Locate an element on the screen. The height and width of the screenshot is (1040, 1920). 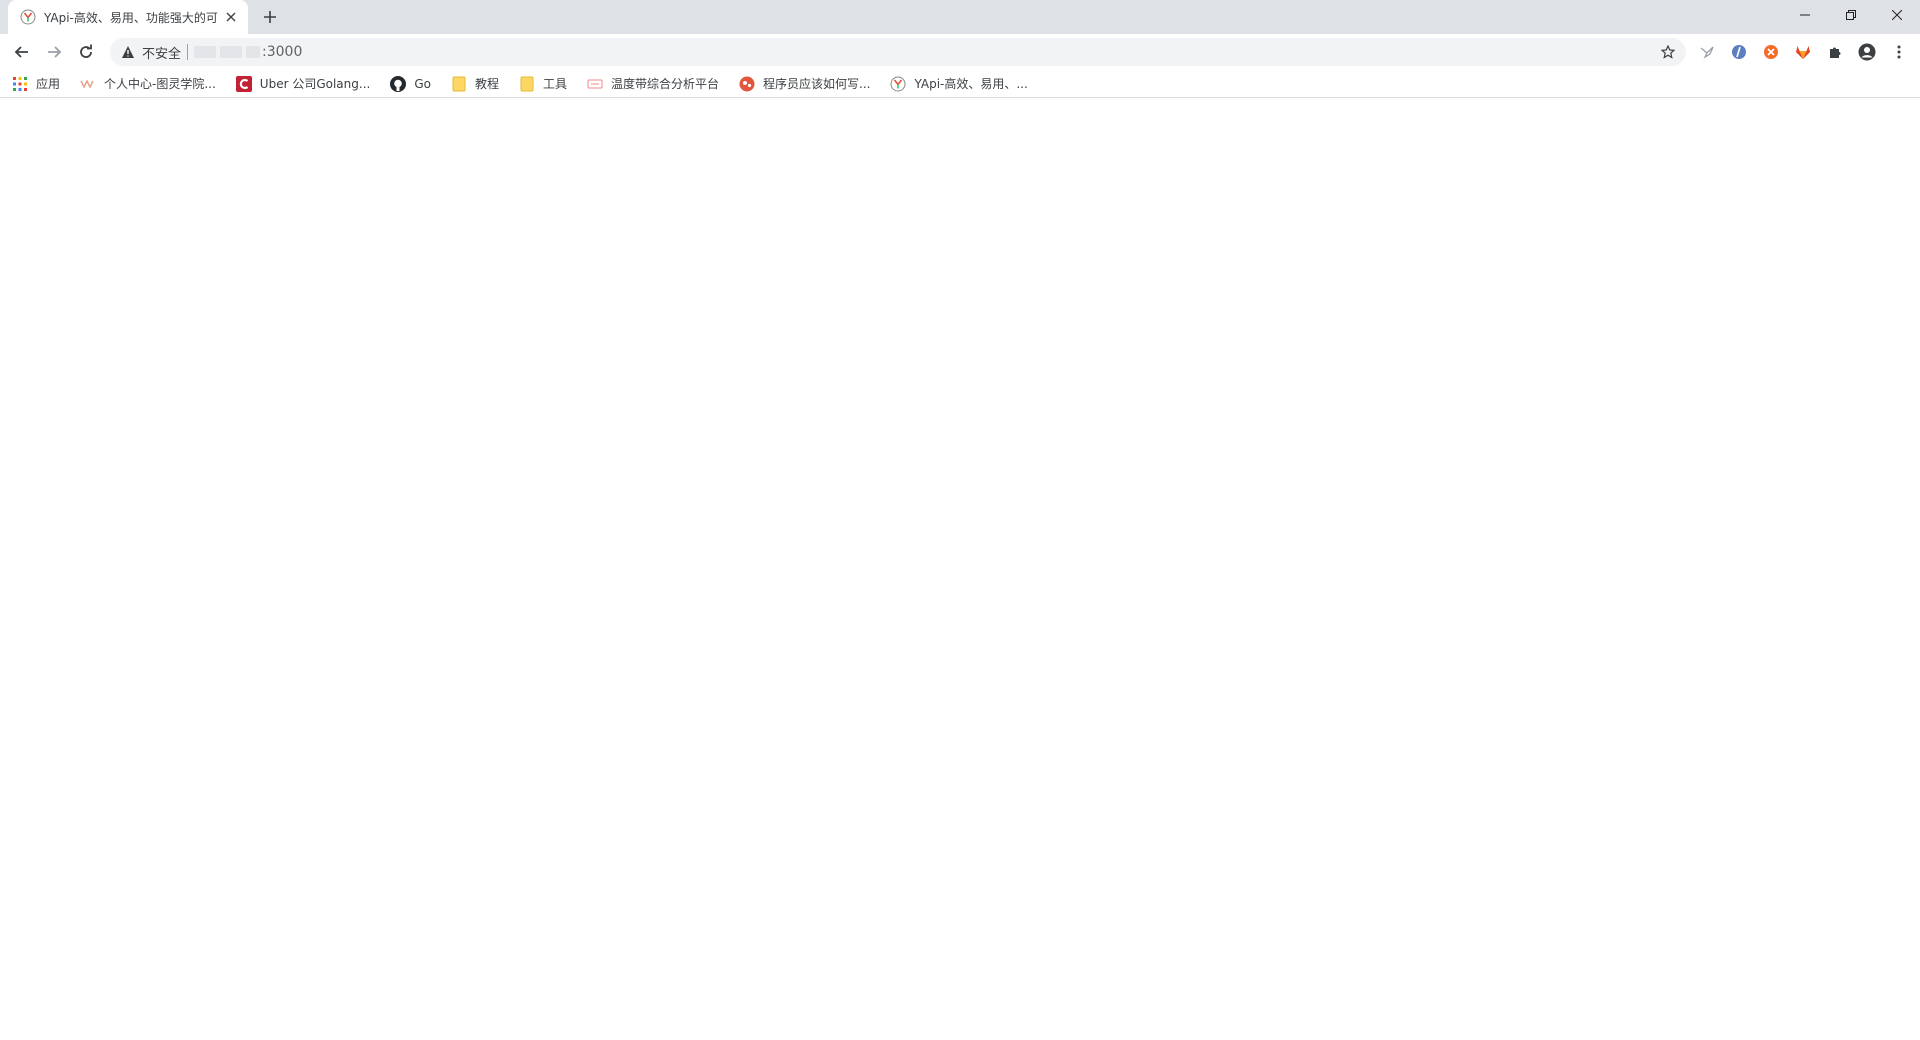
close-window-button is located at coordinates (1897, 15).